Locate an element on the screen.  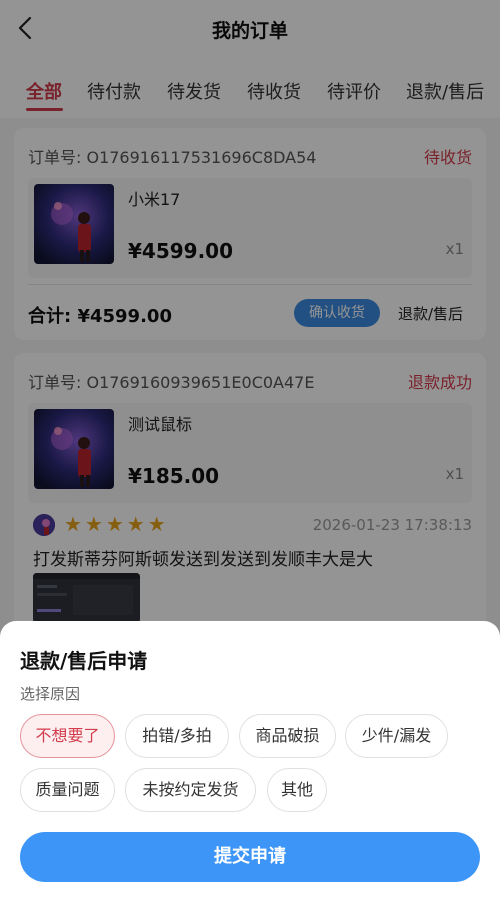
reason-chip: 拍错/多拍 is located at coordinates (177, 736).